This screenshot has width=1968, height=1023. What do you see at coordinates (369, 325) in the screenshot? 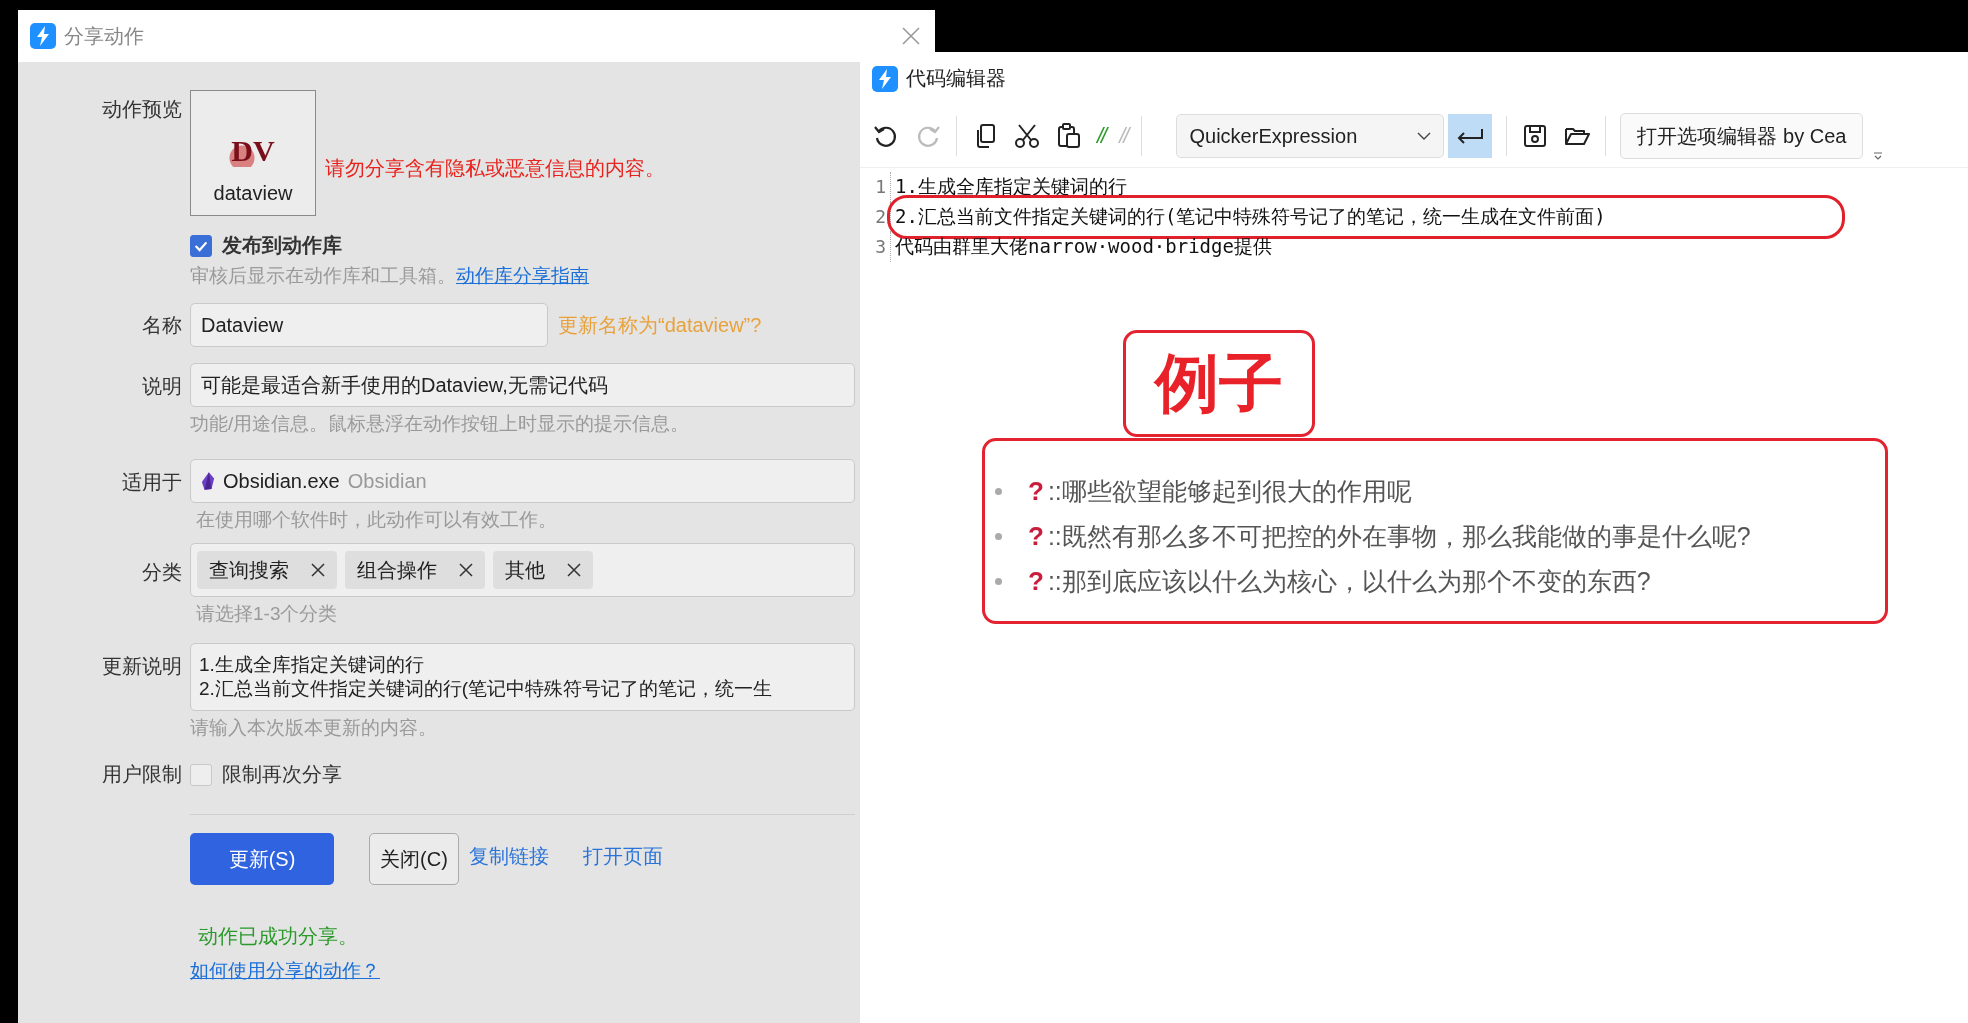
I see `name-field: Dataview` at bounding box center [369, 325].